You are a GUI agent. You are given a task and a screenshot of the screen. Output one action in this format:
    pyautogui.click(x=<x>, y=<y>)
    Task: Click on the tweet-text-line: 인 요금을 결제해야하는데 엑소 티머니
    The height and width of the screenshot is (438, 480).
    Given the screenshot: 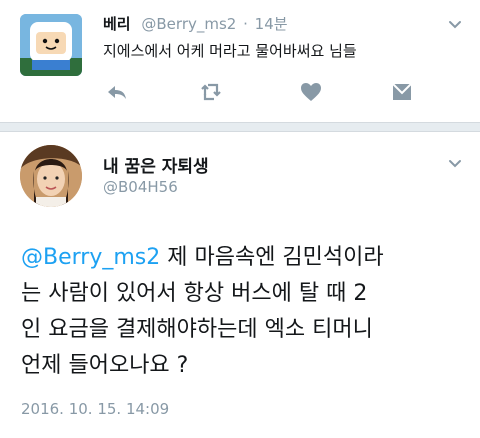 What is the action you would take?
    pyautogui.click(x=197, y=329)
    